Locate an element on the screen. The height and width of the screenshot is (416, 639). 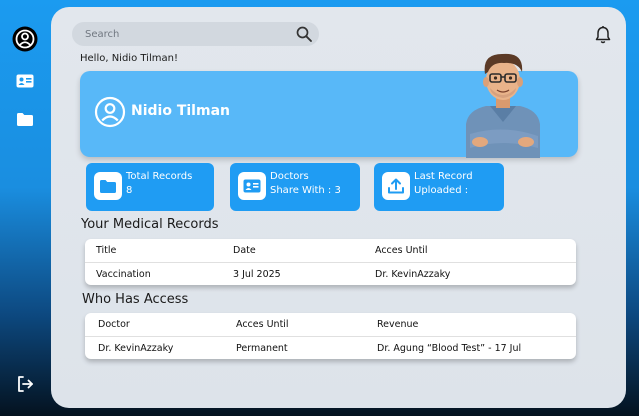
table-header-row: Title Date Acces Until is located at coordinates (330, 250).